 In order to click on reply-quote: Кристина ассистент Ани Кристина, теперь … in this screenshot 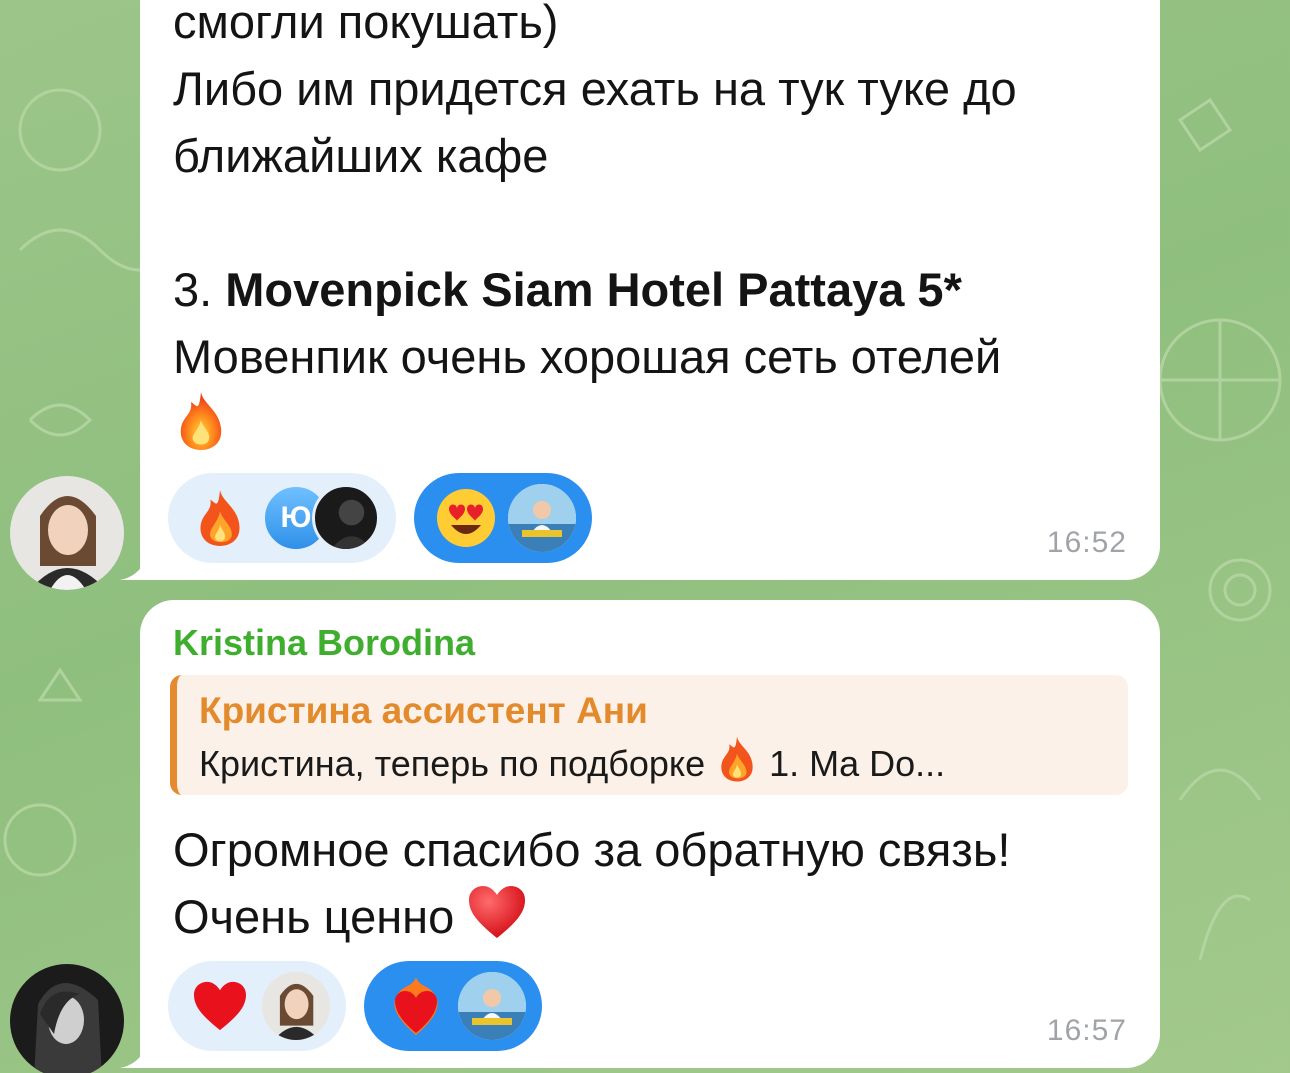, I will do `click(649, 735)`.